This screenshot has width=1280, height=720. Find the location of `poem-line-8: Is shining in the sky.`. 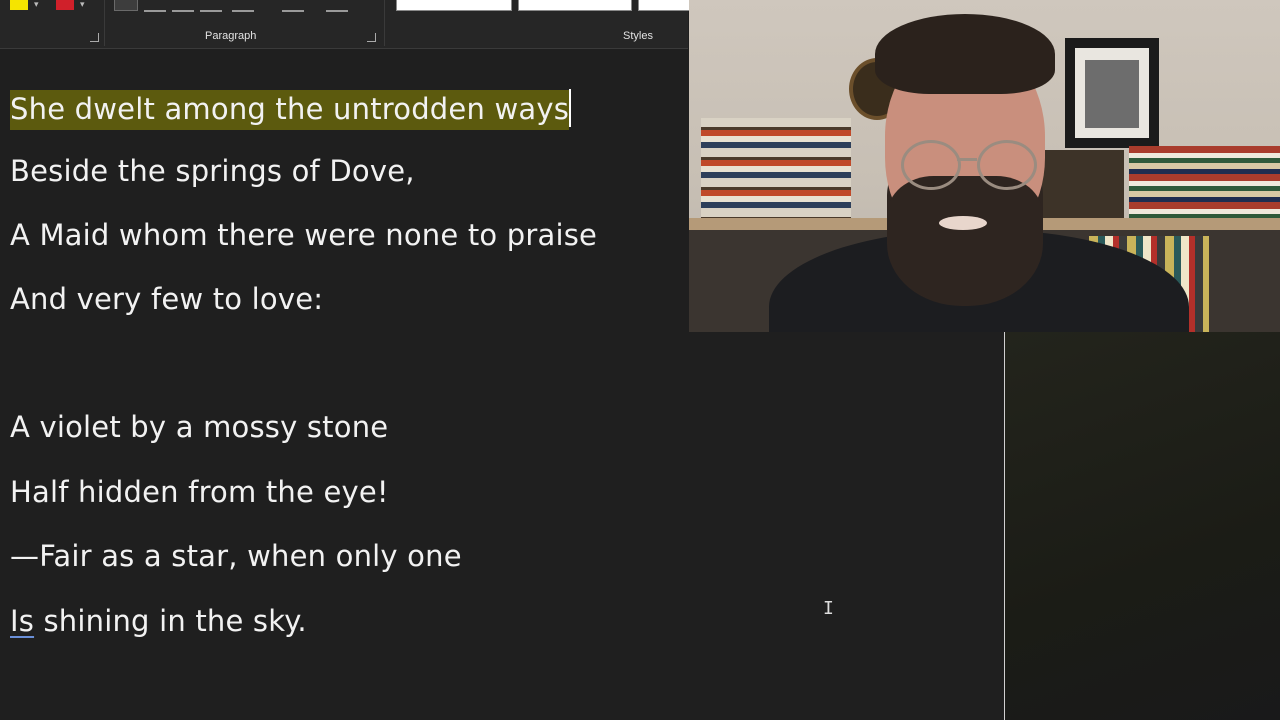

poem-line-8: Is shining in the sky. is located at coordinates (158, 621).